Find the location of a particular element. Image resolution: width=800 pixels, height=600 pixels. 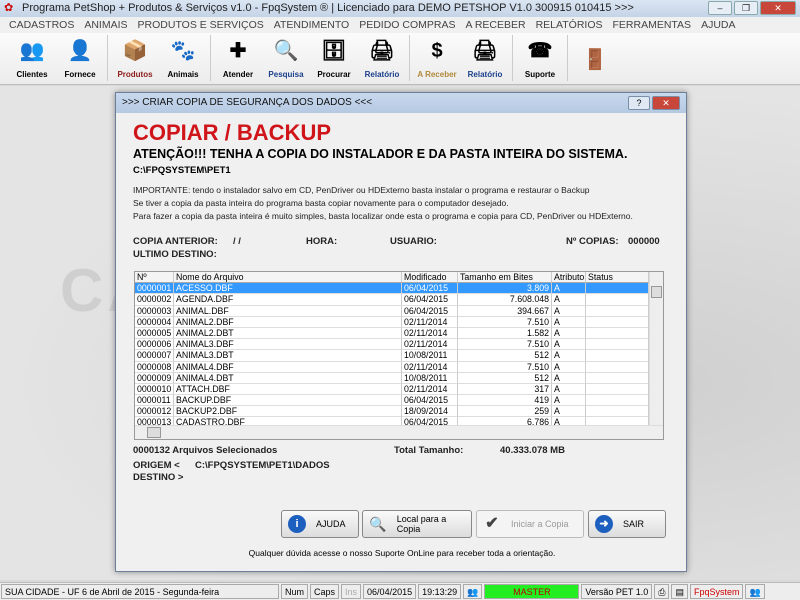

table-cell: 3.809 is located at coordinates (505, 289).